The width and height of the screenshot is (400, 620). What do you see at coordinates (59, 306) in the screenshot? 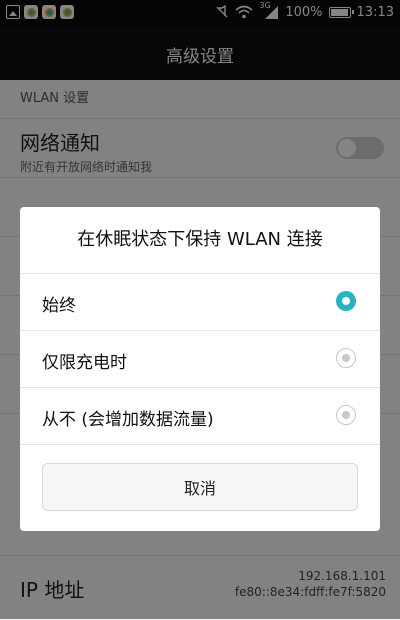
I see `option-label: 始终` at bounding box center [59, 306].